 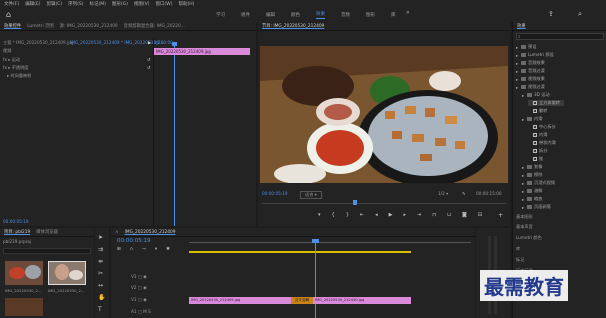 I want to click on mark-in-icon: {, so click(x=333, y=217).